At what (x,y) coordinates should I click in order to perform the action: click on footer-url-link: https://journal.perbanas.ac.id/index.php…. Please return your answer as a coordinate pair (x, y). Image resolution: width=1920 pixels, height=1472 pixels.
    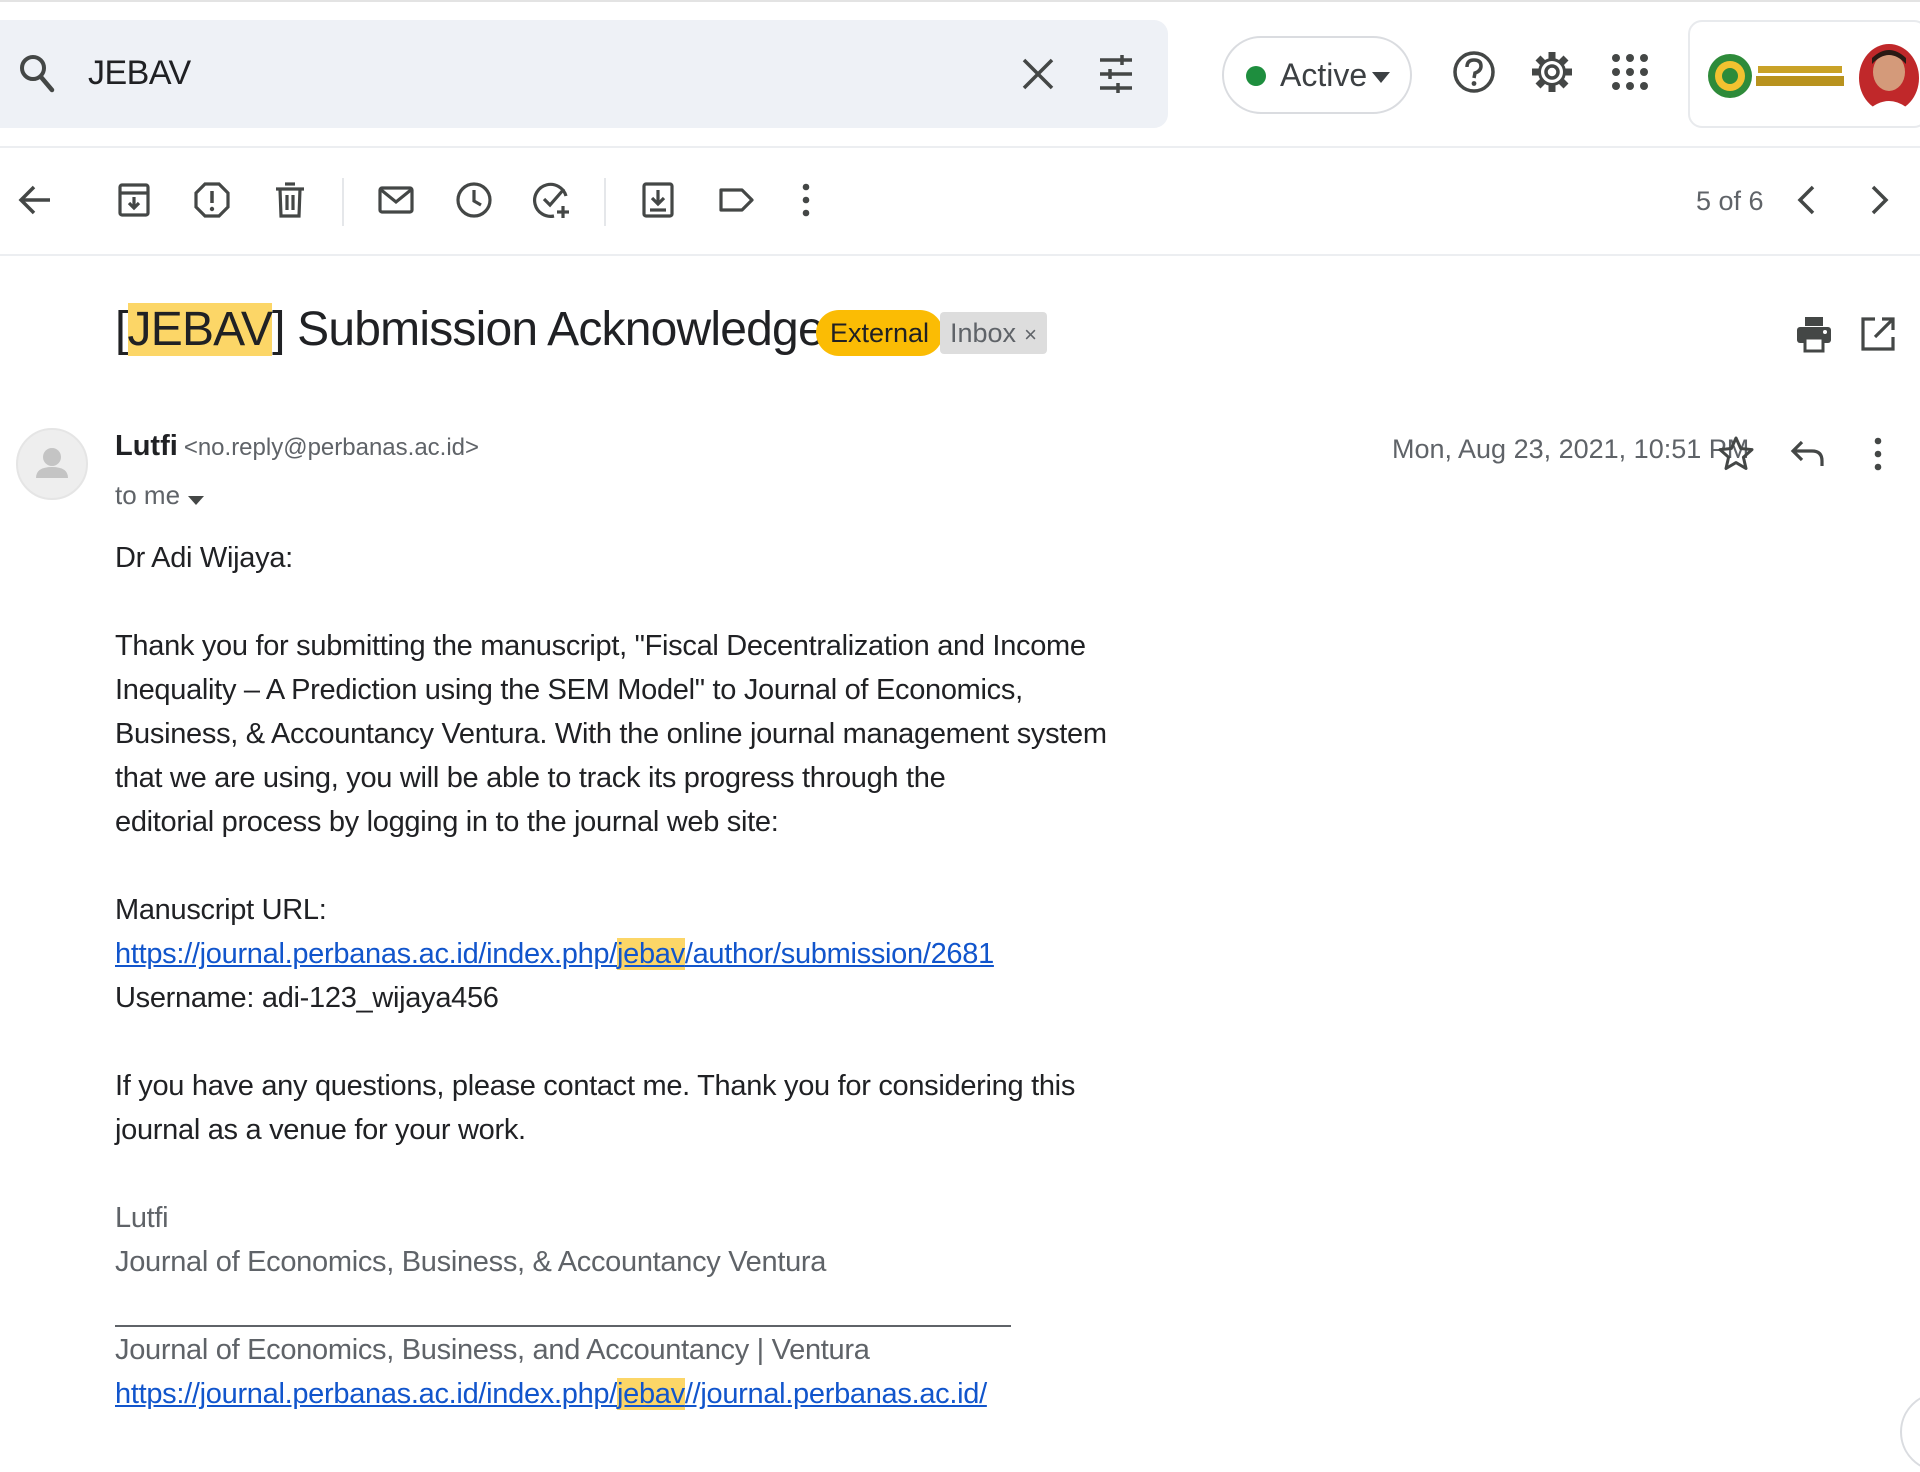
    Looking at the image, I should click on (551, 1394).